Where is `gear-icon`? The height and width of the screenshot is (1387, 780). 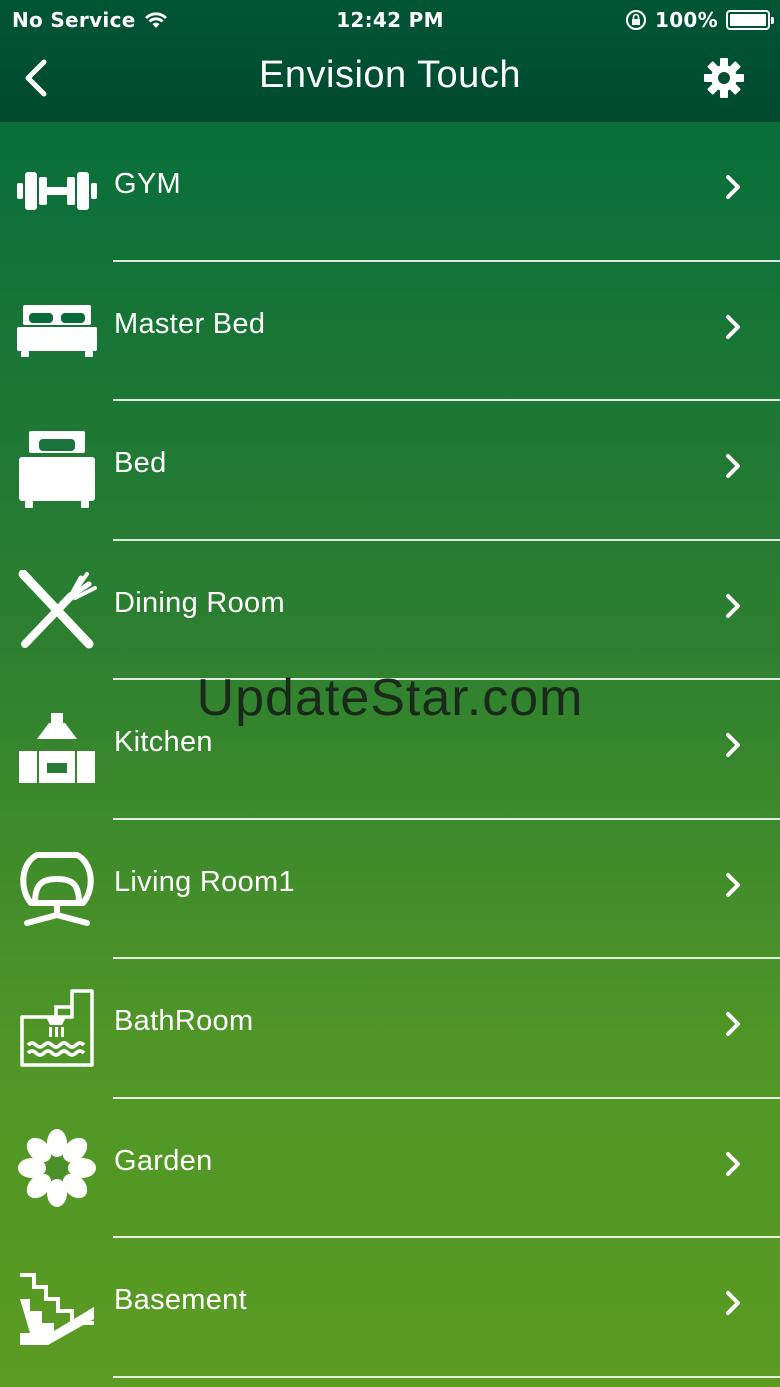 gear-icon is located at coordinates (724, 78).